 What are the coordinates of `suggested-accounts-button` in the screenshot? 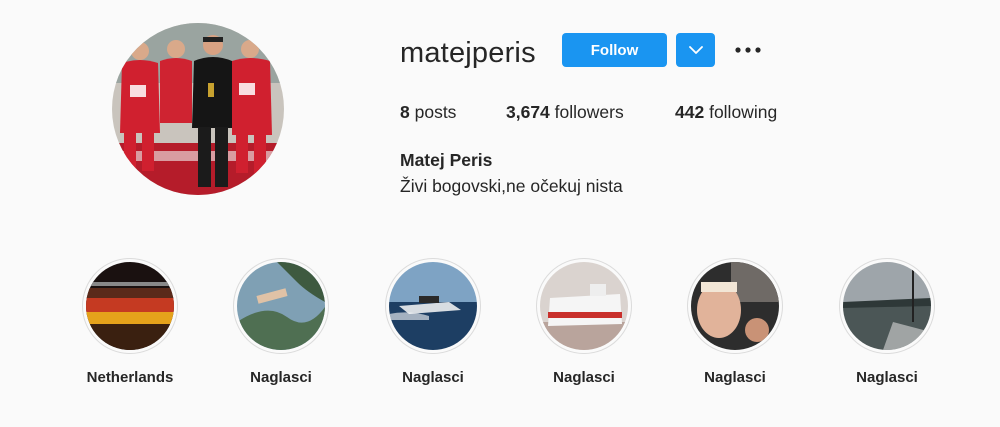 It's located at (695, 50).